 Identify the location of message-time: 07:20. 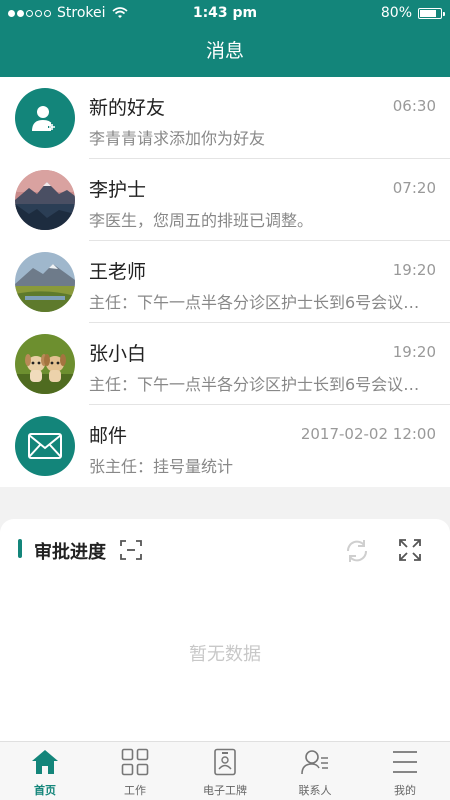
(414, 188).